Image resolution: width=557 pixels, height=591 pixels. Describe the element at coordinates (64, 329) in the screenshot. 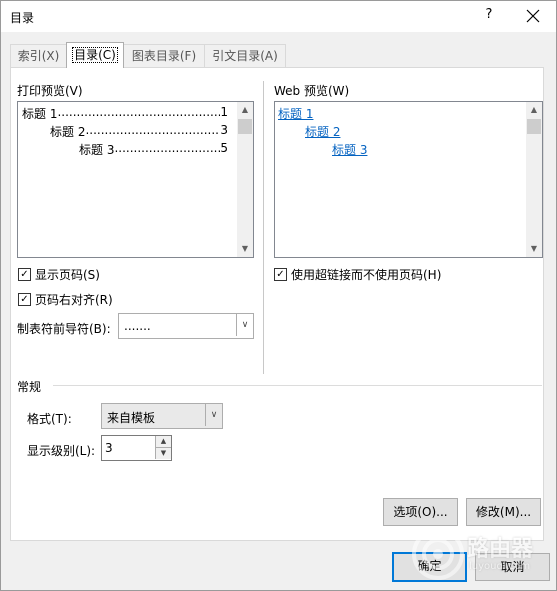

I see `tab-leader-label: 制表符前导符(B):` at that location.